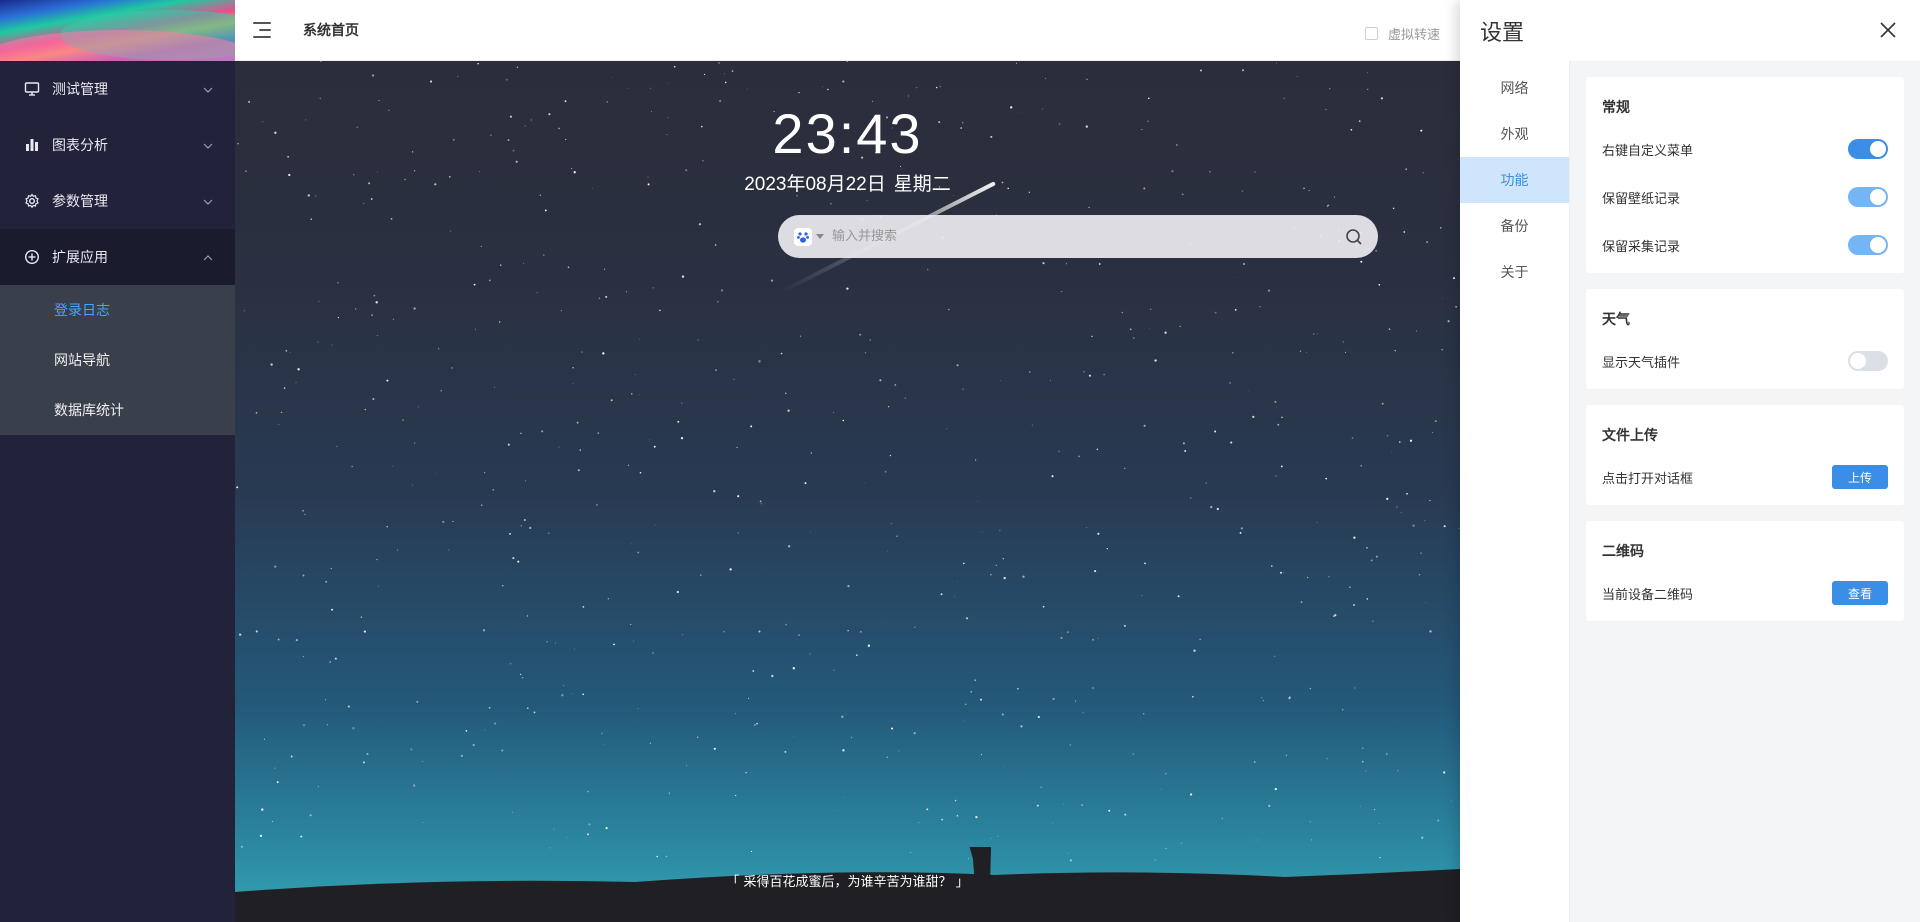  Describe the element at coordinates (1745, 245) in the screenshot. I see `setting-row: 保留采集记录` at that location.